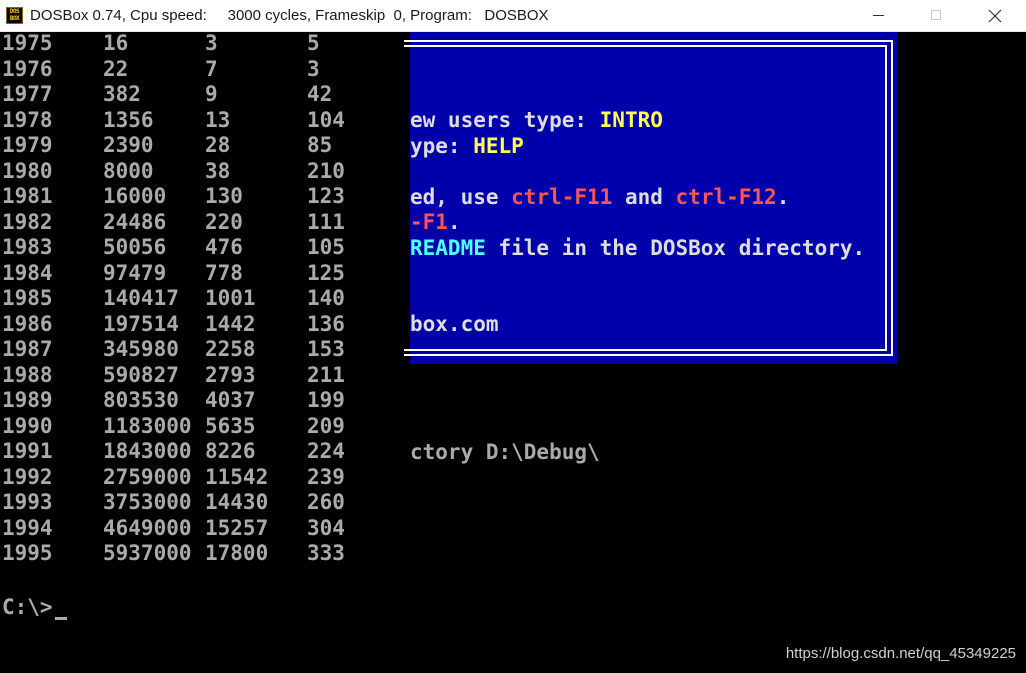 The height and width of the screenshot is (673, 1026). I want to click on output-cell-value-b: 8226, so click(230, 451).